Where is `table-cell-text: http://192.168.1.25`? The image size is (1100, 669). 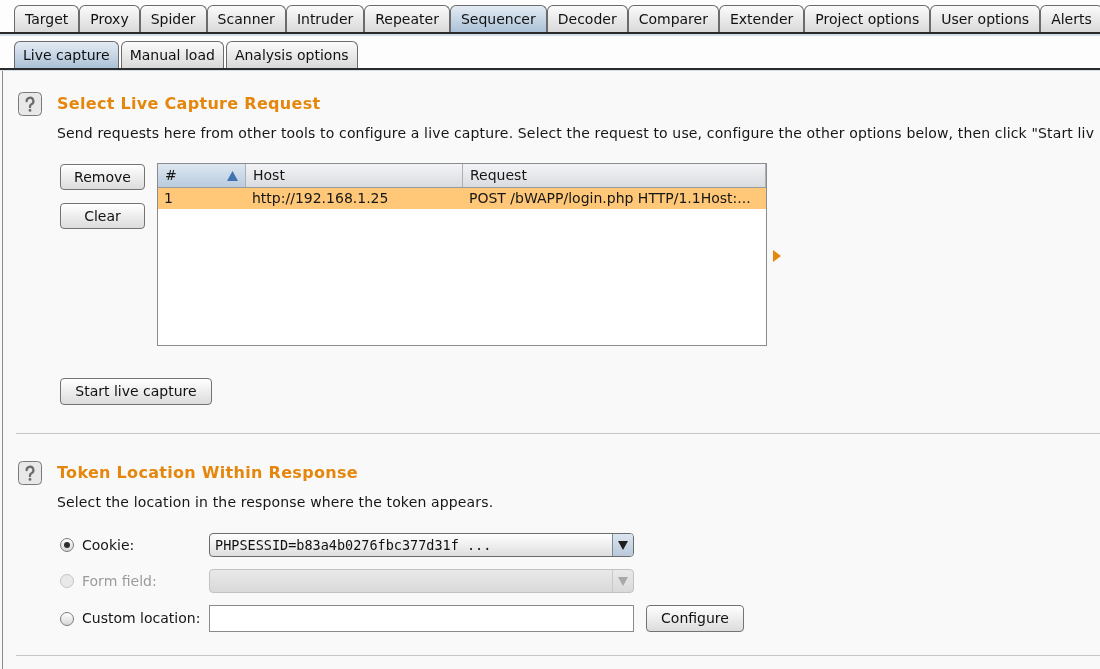
table-cell-text: http://192.168.1.25 is located at coordinates (320, 198).